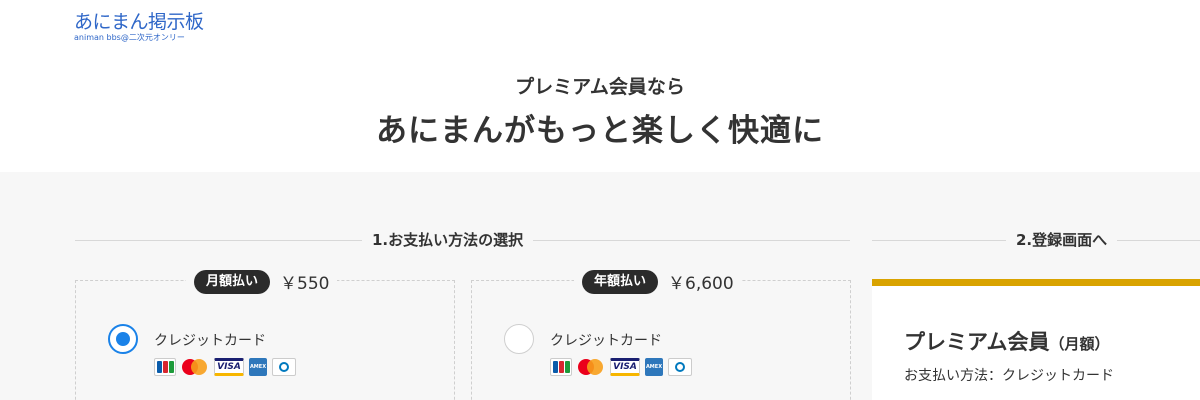 Image resolution: width=1200 pixels, height=400 pixels. What do you see at coordinates (701, 284) in the screenshot?
I see `plan-price: ￥6,600` at bounding box center [701, 284].